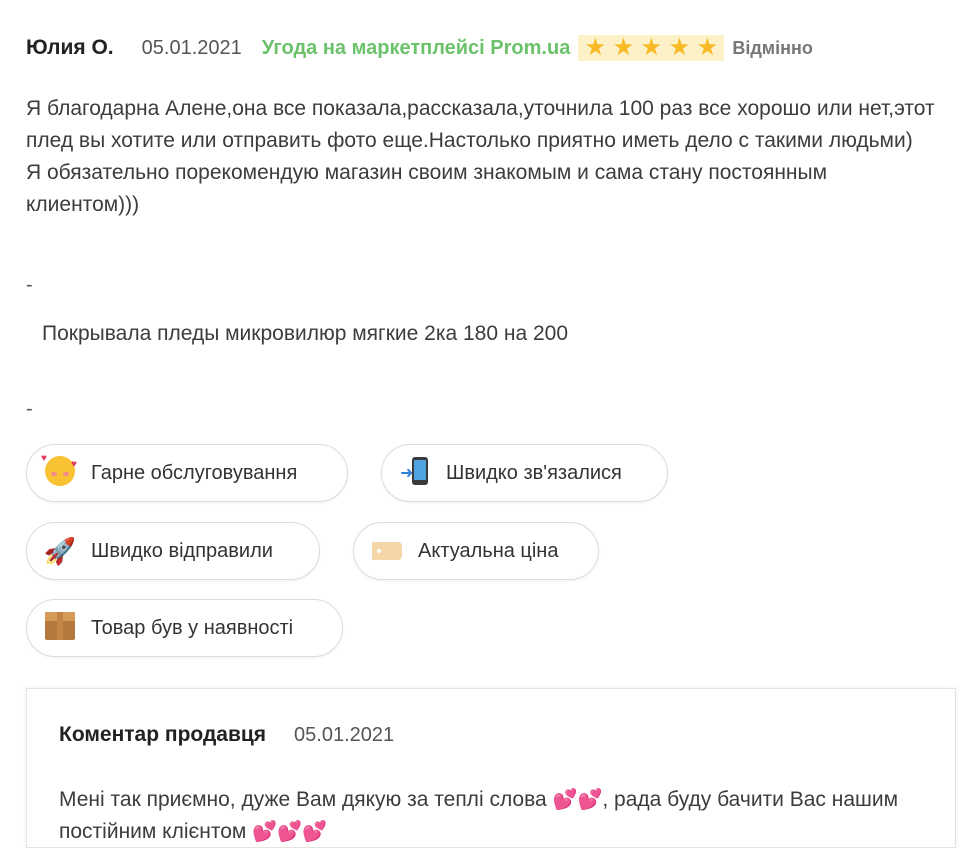 The width and height of the screenshot is (974, 848). I want to click on seller-comment-date: 05.01.2021, so click(344, 734).